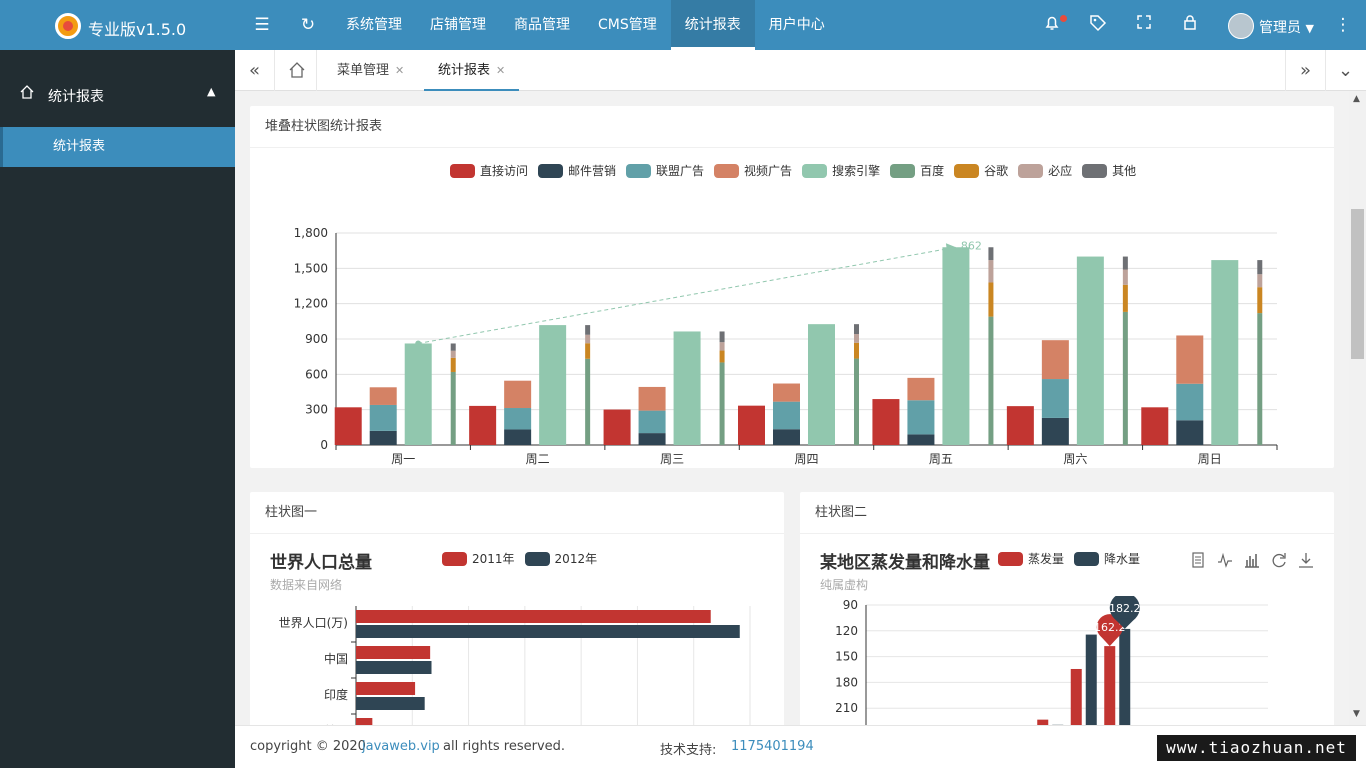 This screenshot has height=768, width=1366. I want to click on x-tick-label: 周四, so click(806, 459).